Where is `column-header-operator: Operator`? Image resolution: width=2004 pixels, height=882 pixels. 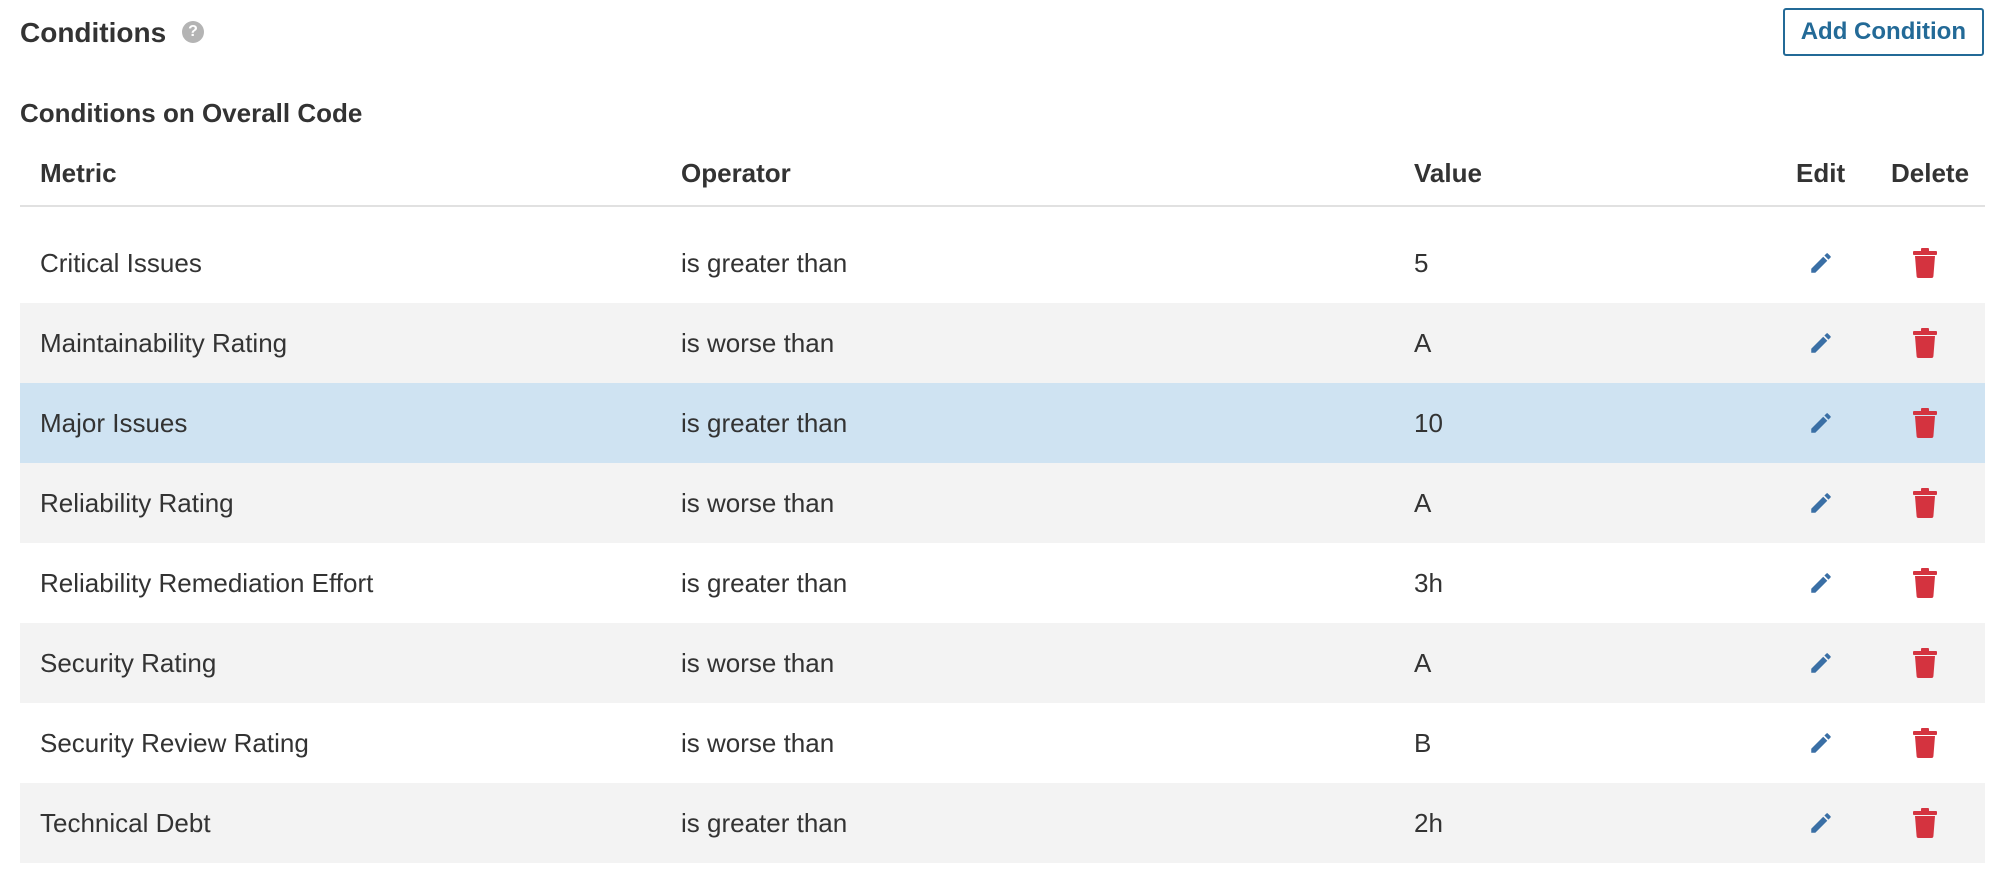 column-header-operator: Operator is located at coordinates (736, 173).